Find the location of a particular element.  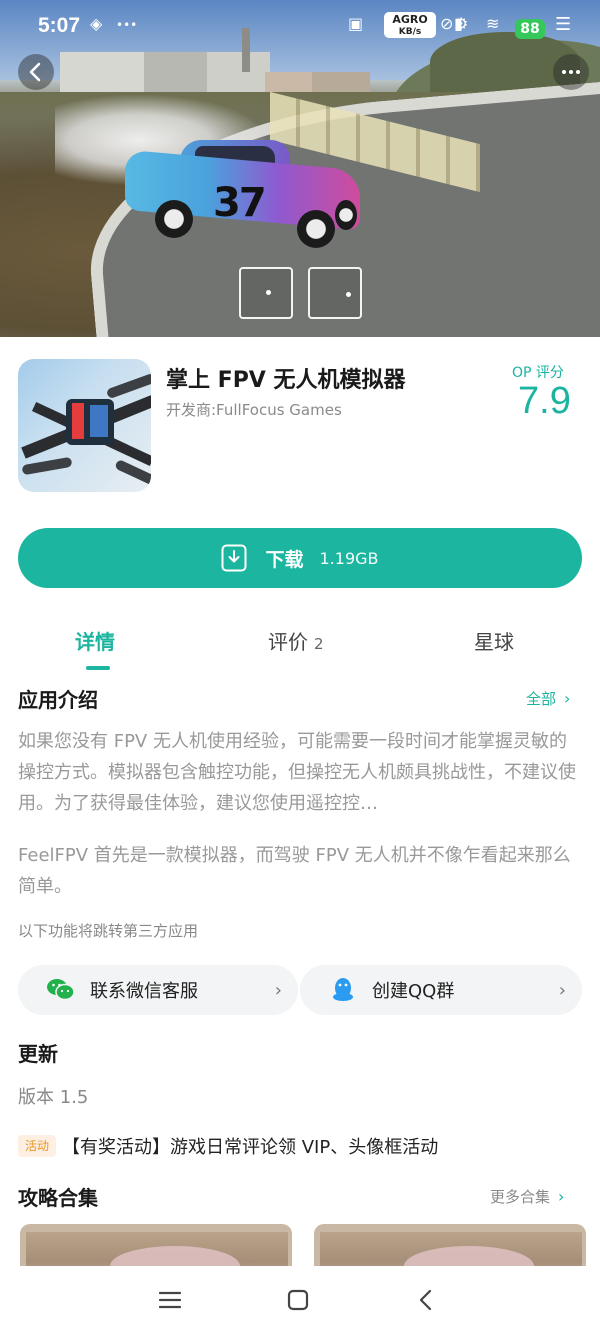

system-nav-bar is located at coordinates (300, 1299).